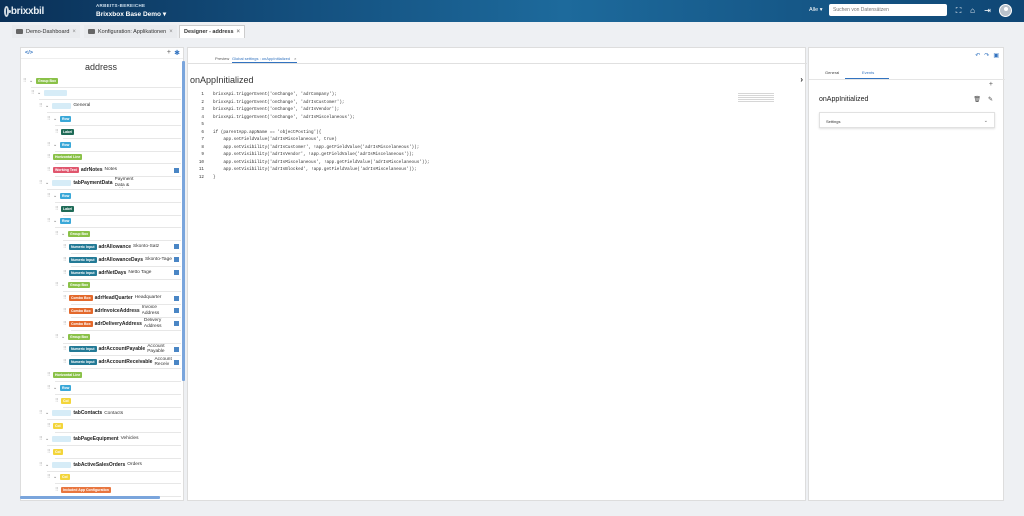 The image size is (1024, 516). What do you see at coordinates (24, 11) in the screenshot?
I see `brixxbox-logo: brixxbil` at bounding box center [24, 11].